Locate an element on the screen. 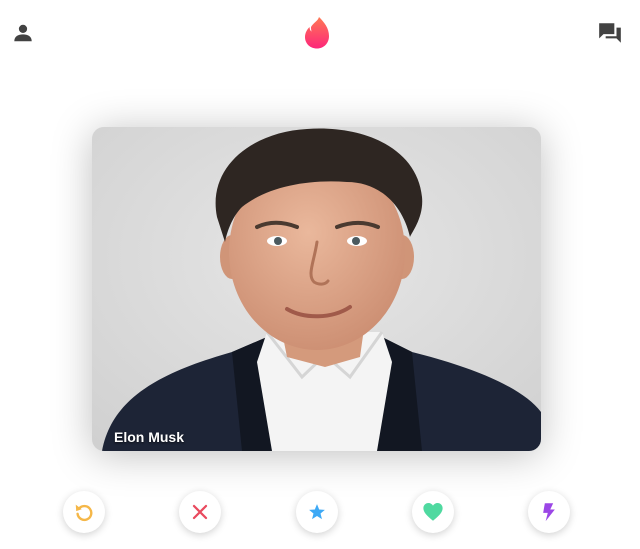  like-button is located at coordinates (433, 512).